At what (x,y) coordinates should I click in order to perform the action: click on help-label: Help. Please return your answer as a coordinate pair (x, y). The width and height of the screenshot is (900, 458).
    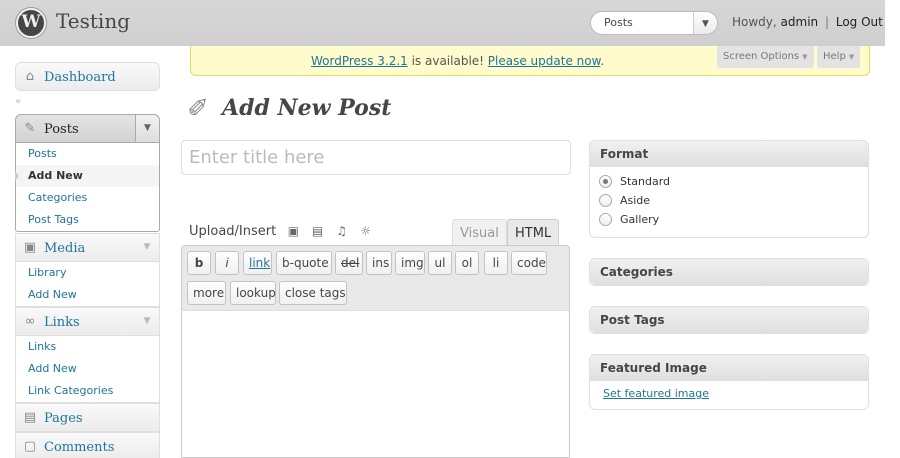
    Looking at the image, I should click on (834, 56).